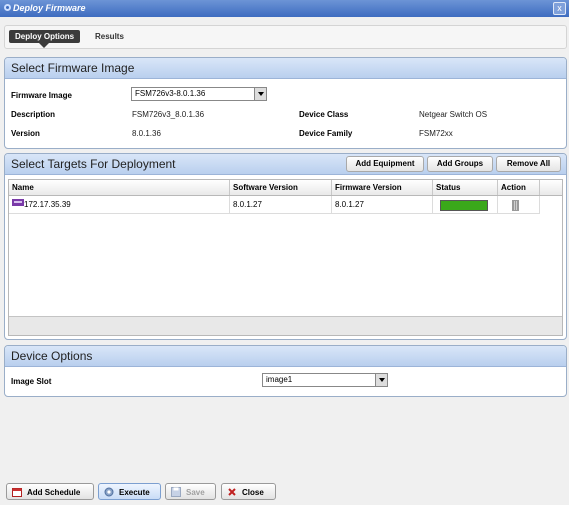 The width and height of the screenshot is (569, 505). I want to click on device-class-label: Device Class, so click(324, 114).